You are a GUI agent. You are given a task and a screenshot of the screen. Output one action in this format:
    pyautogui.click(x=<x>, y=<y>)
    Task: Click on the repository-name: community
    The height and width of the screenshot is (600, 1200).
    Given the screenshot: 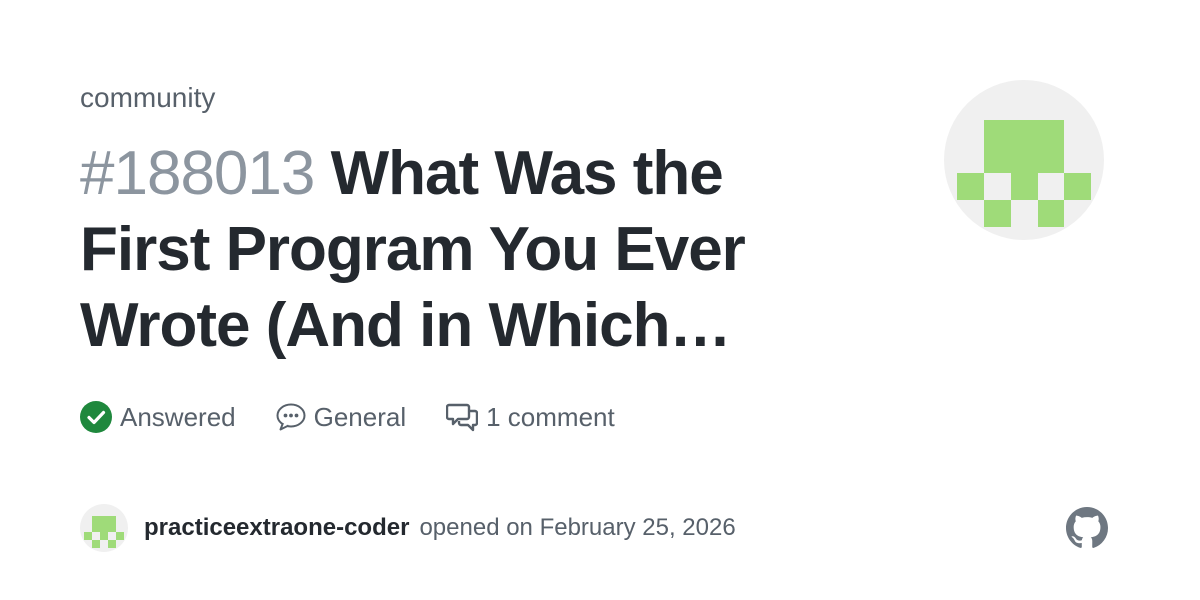 What is the action you would take?
    pyautogui.click(x=147, y=98)
    